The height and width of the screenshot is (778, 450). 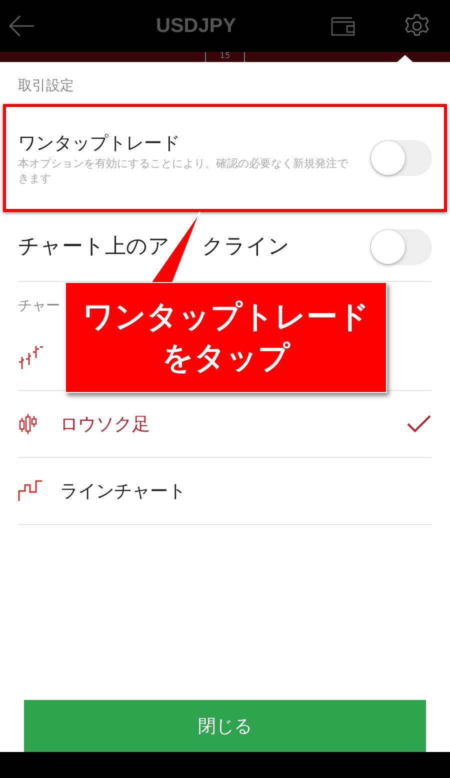 What do you see at coordinates (46, 86) in the screenshot?
I see `section-heading: 取引設定` at bounding box center [46, 86].